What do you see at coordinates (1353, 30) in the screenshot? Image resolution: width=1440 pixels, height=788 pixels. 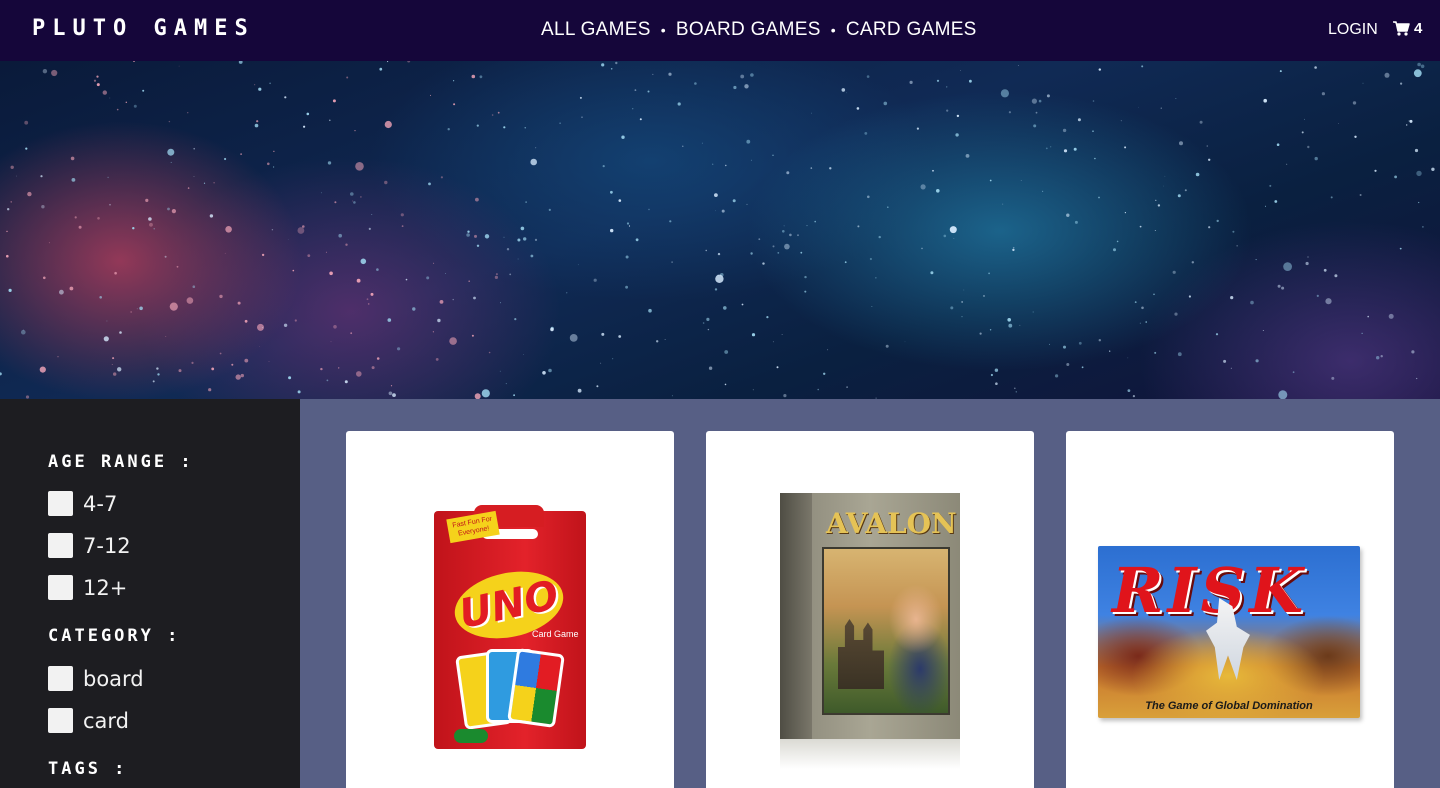 I see `login-link: LOGIN` at bounding box center [1353, 30].